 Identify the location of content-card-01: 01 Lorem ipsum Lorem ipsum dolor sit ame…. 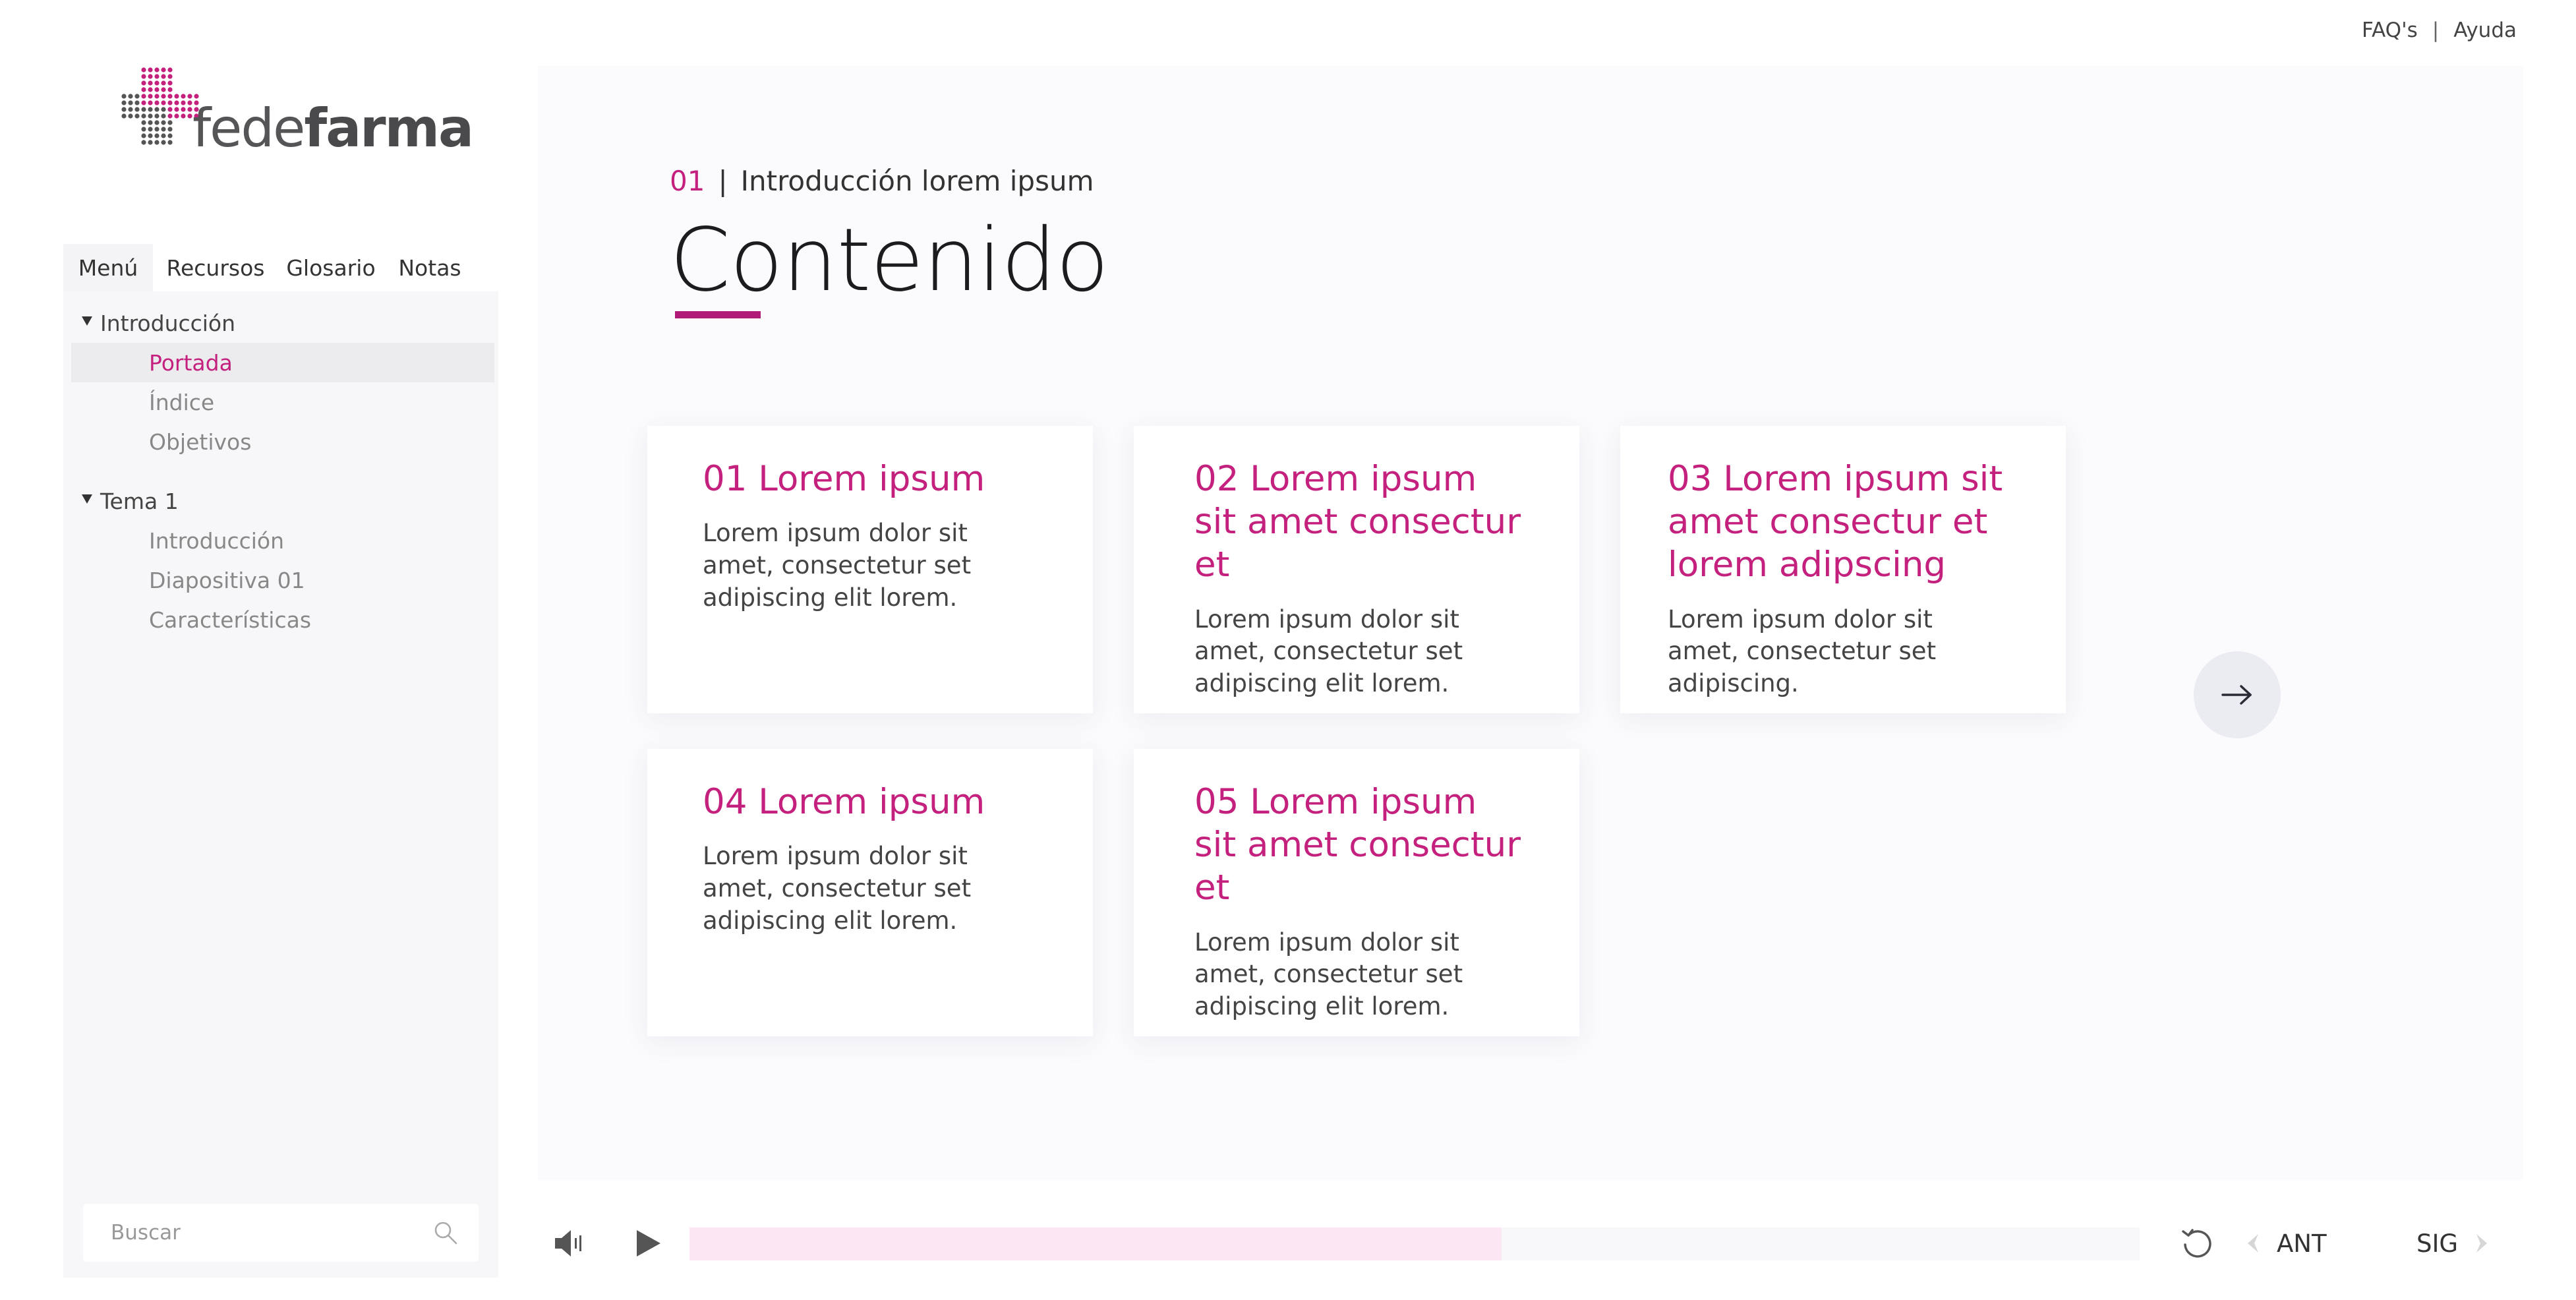
(870, 569).